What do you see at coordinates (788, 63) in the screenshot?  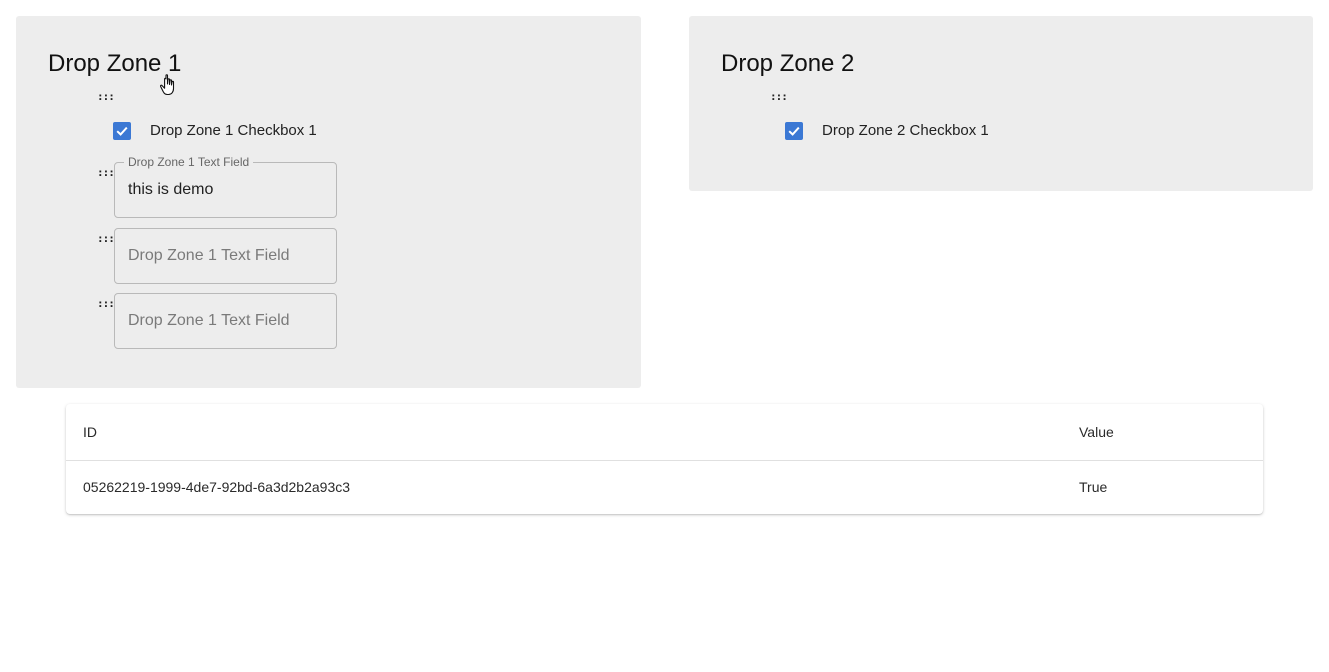 I see `drop-zone-2-title: Drop Zone 2` at bounding box center [788, 63].